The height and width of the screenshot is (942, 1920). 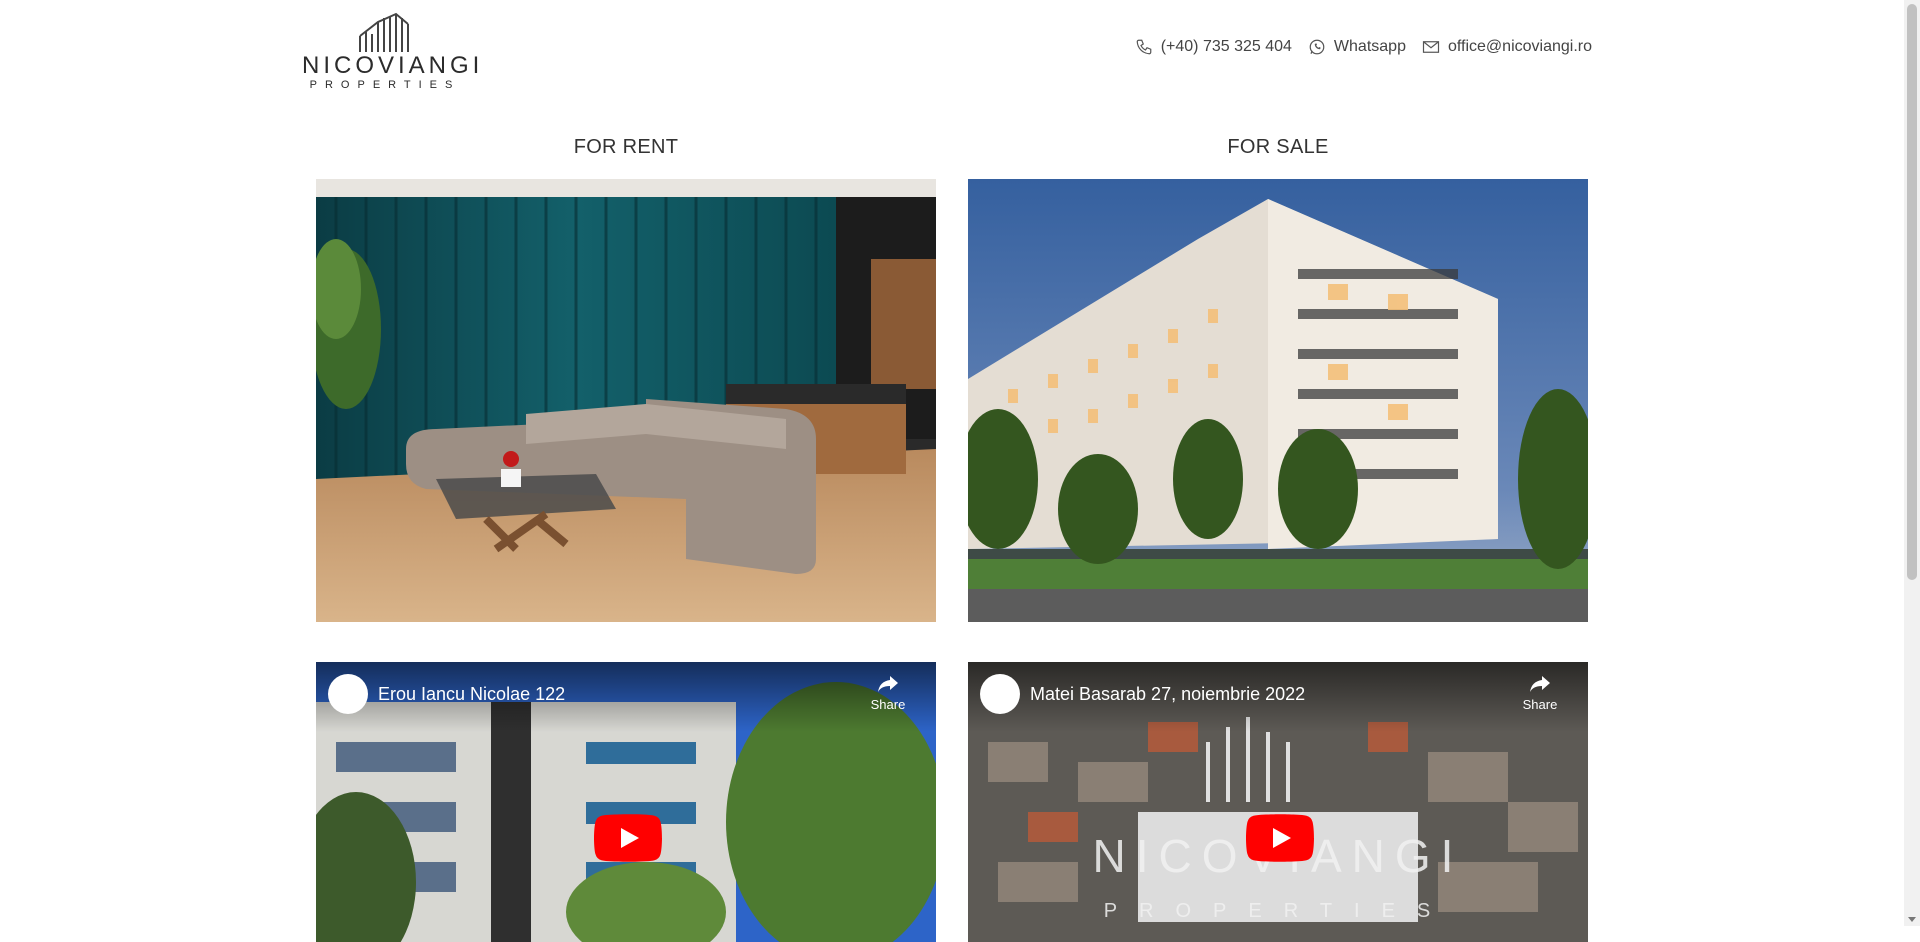 What do you see at coordinates (1317, 47) in the screenshot?
I see `whatsapp-icon` at bounding box center [1317, 47].